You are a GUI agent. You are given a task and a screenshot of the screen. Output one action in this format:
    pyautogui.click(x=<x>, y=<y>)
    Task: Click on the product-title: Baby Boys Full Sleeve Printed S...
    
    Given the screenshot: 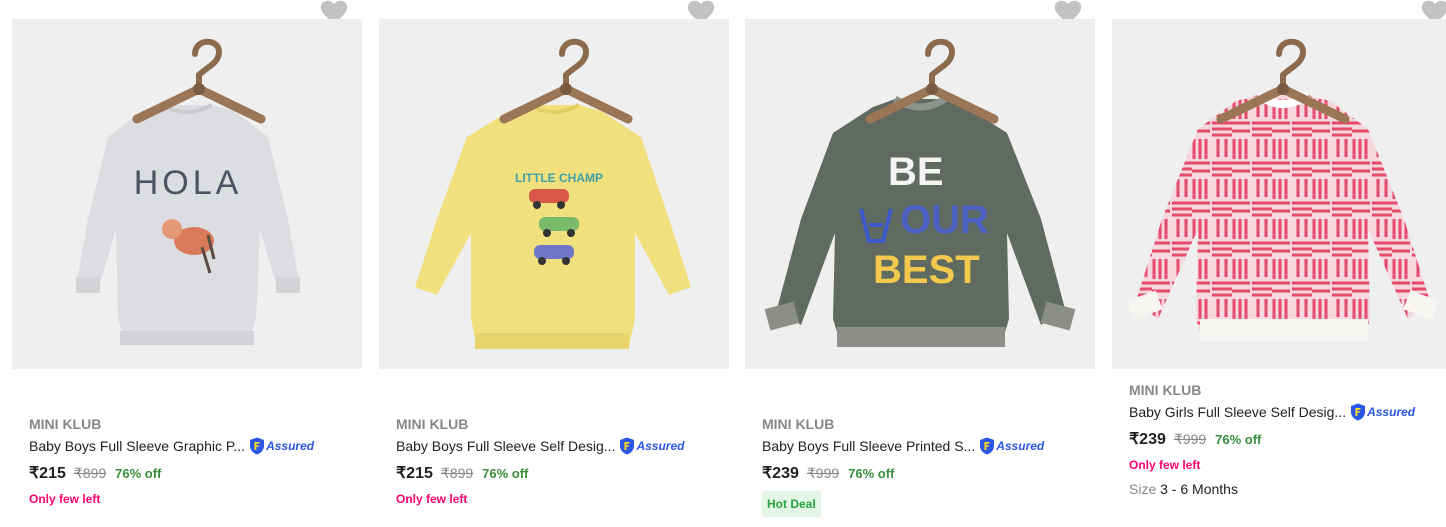 What is the action you would take?
    pyautogui.click(x=868, y=446)
    